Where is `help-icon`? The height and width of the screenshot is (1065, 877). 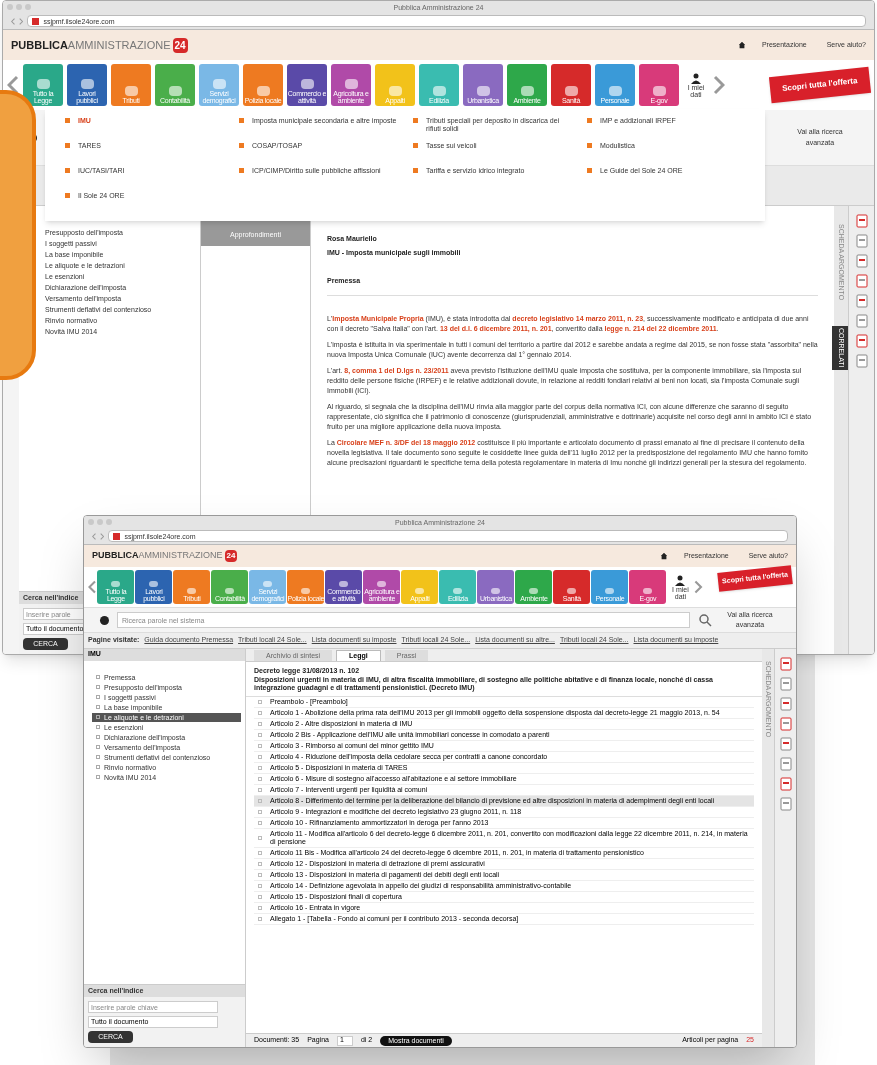
help-icon is located at coordinates (104, 620).